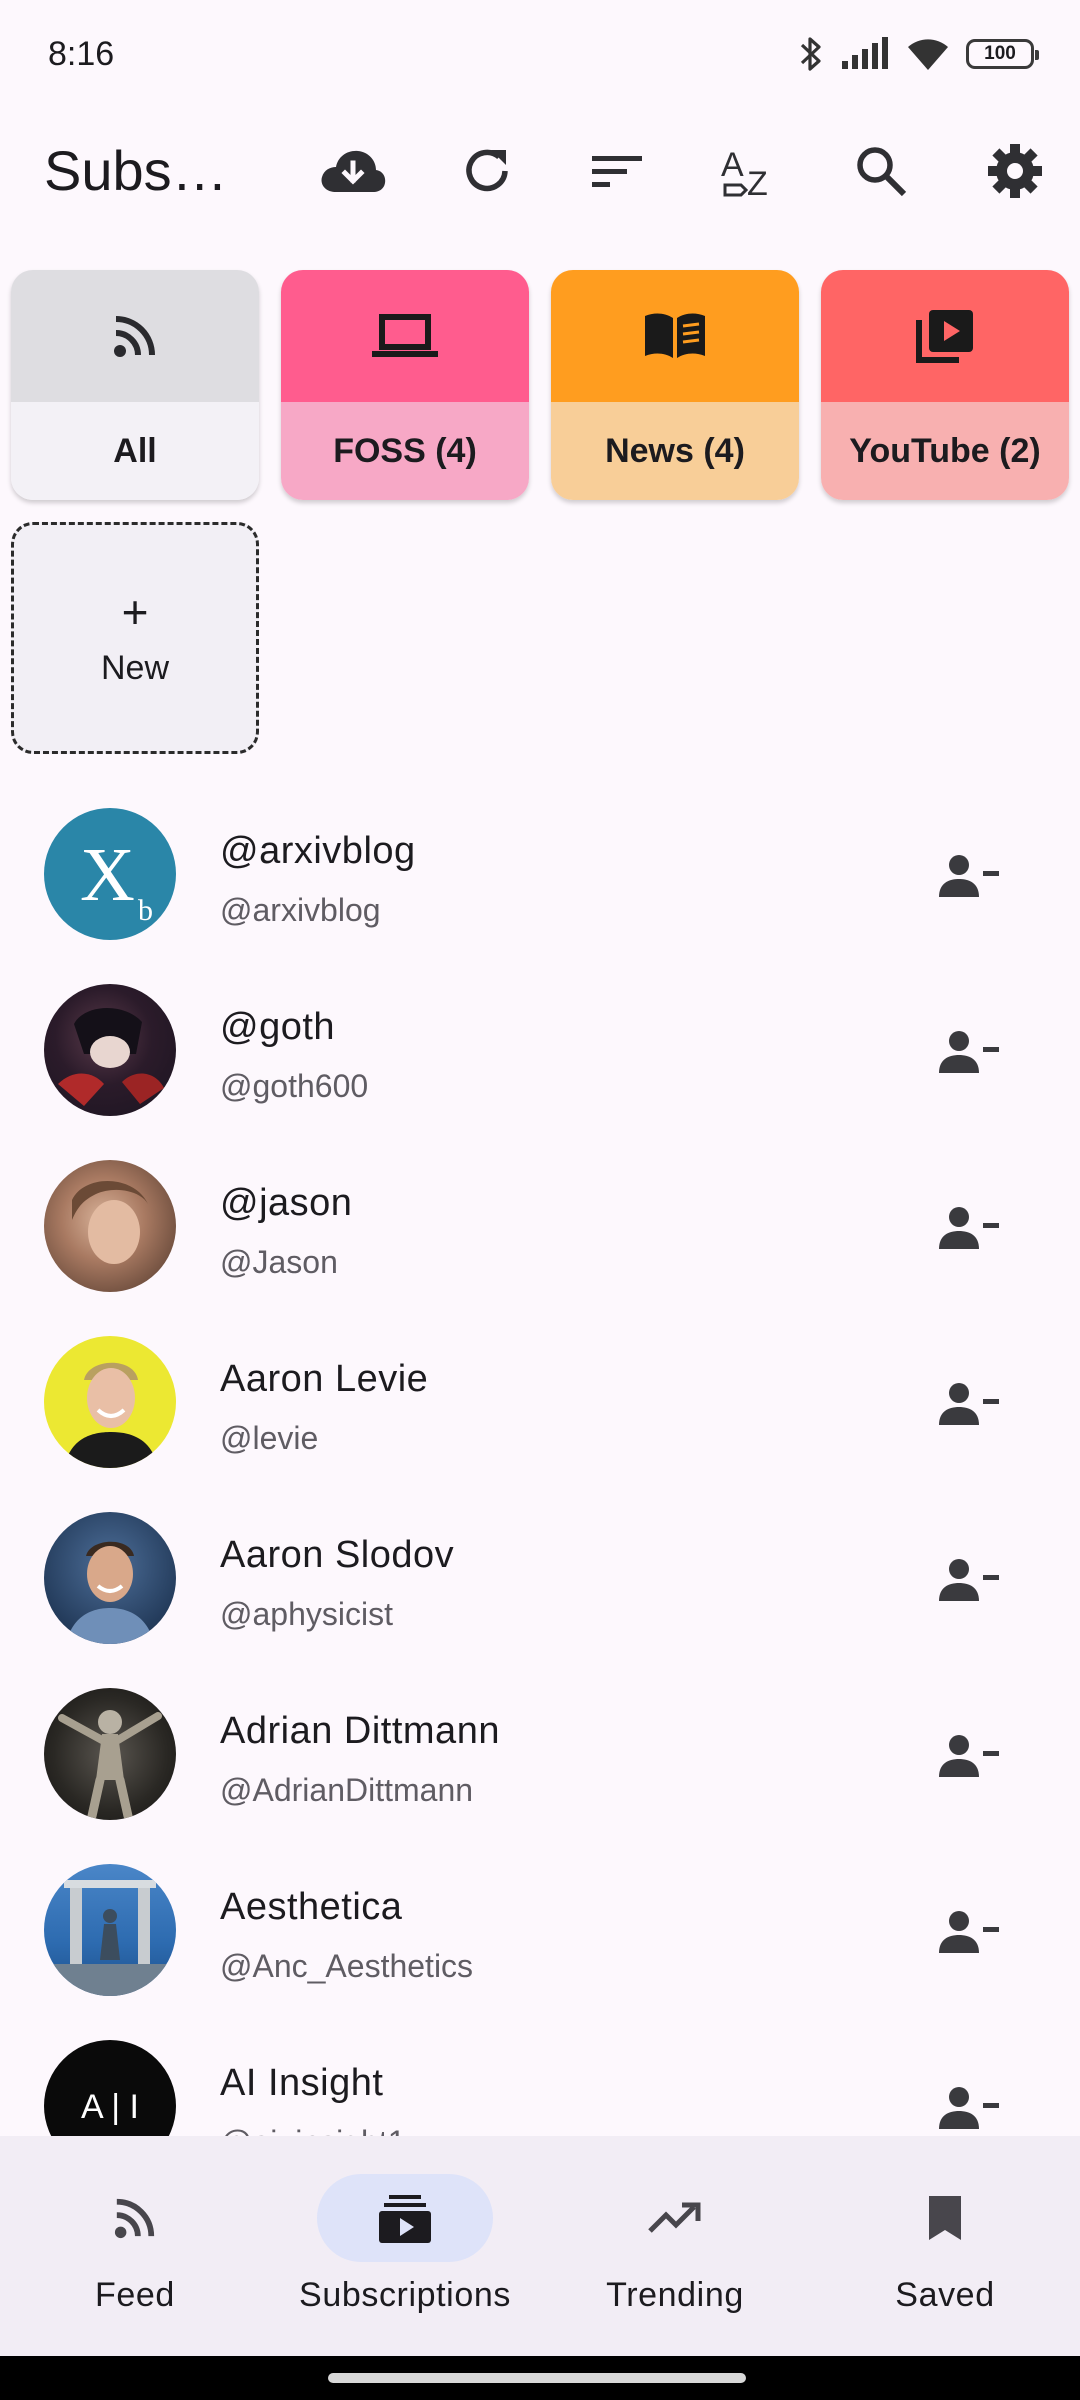  What do you see at coordinates (540, 170) in the screenshot?
I see `app-bar: Subs… A Z` at bounding box center [540, 170].